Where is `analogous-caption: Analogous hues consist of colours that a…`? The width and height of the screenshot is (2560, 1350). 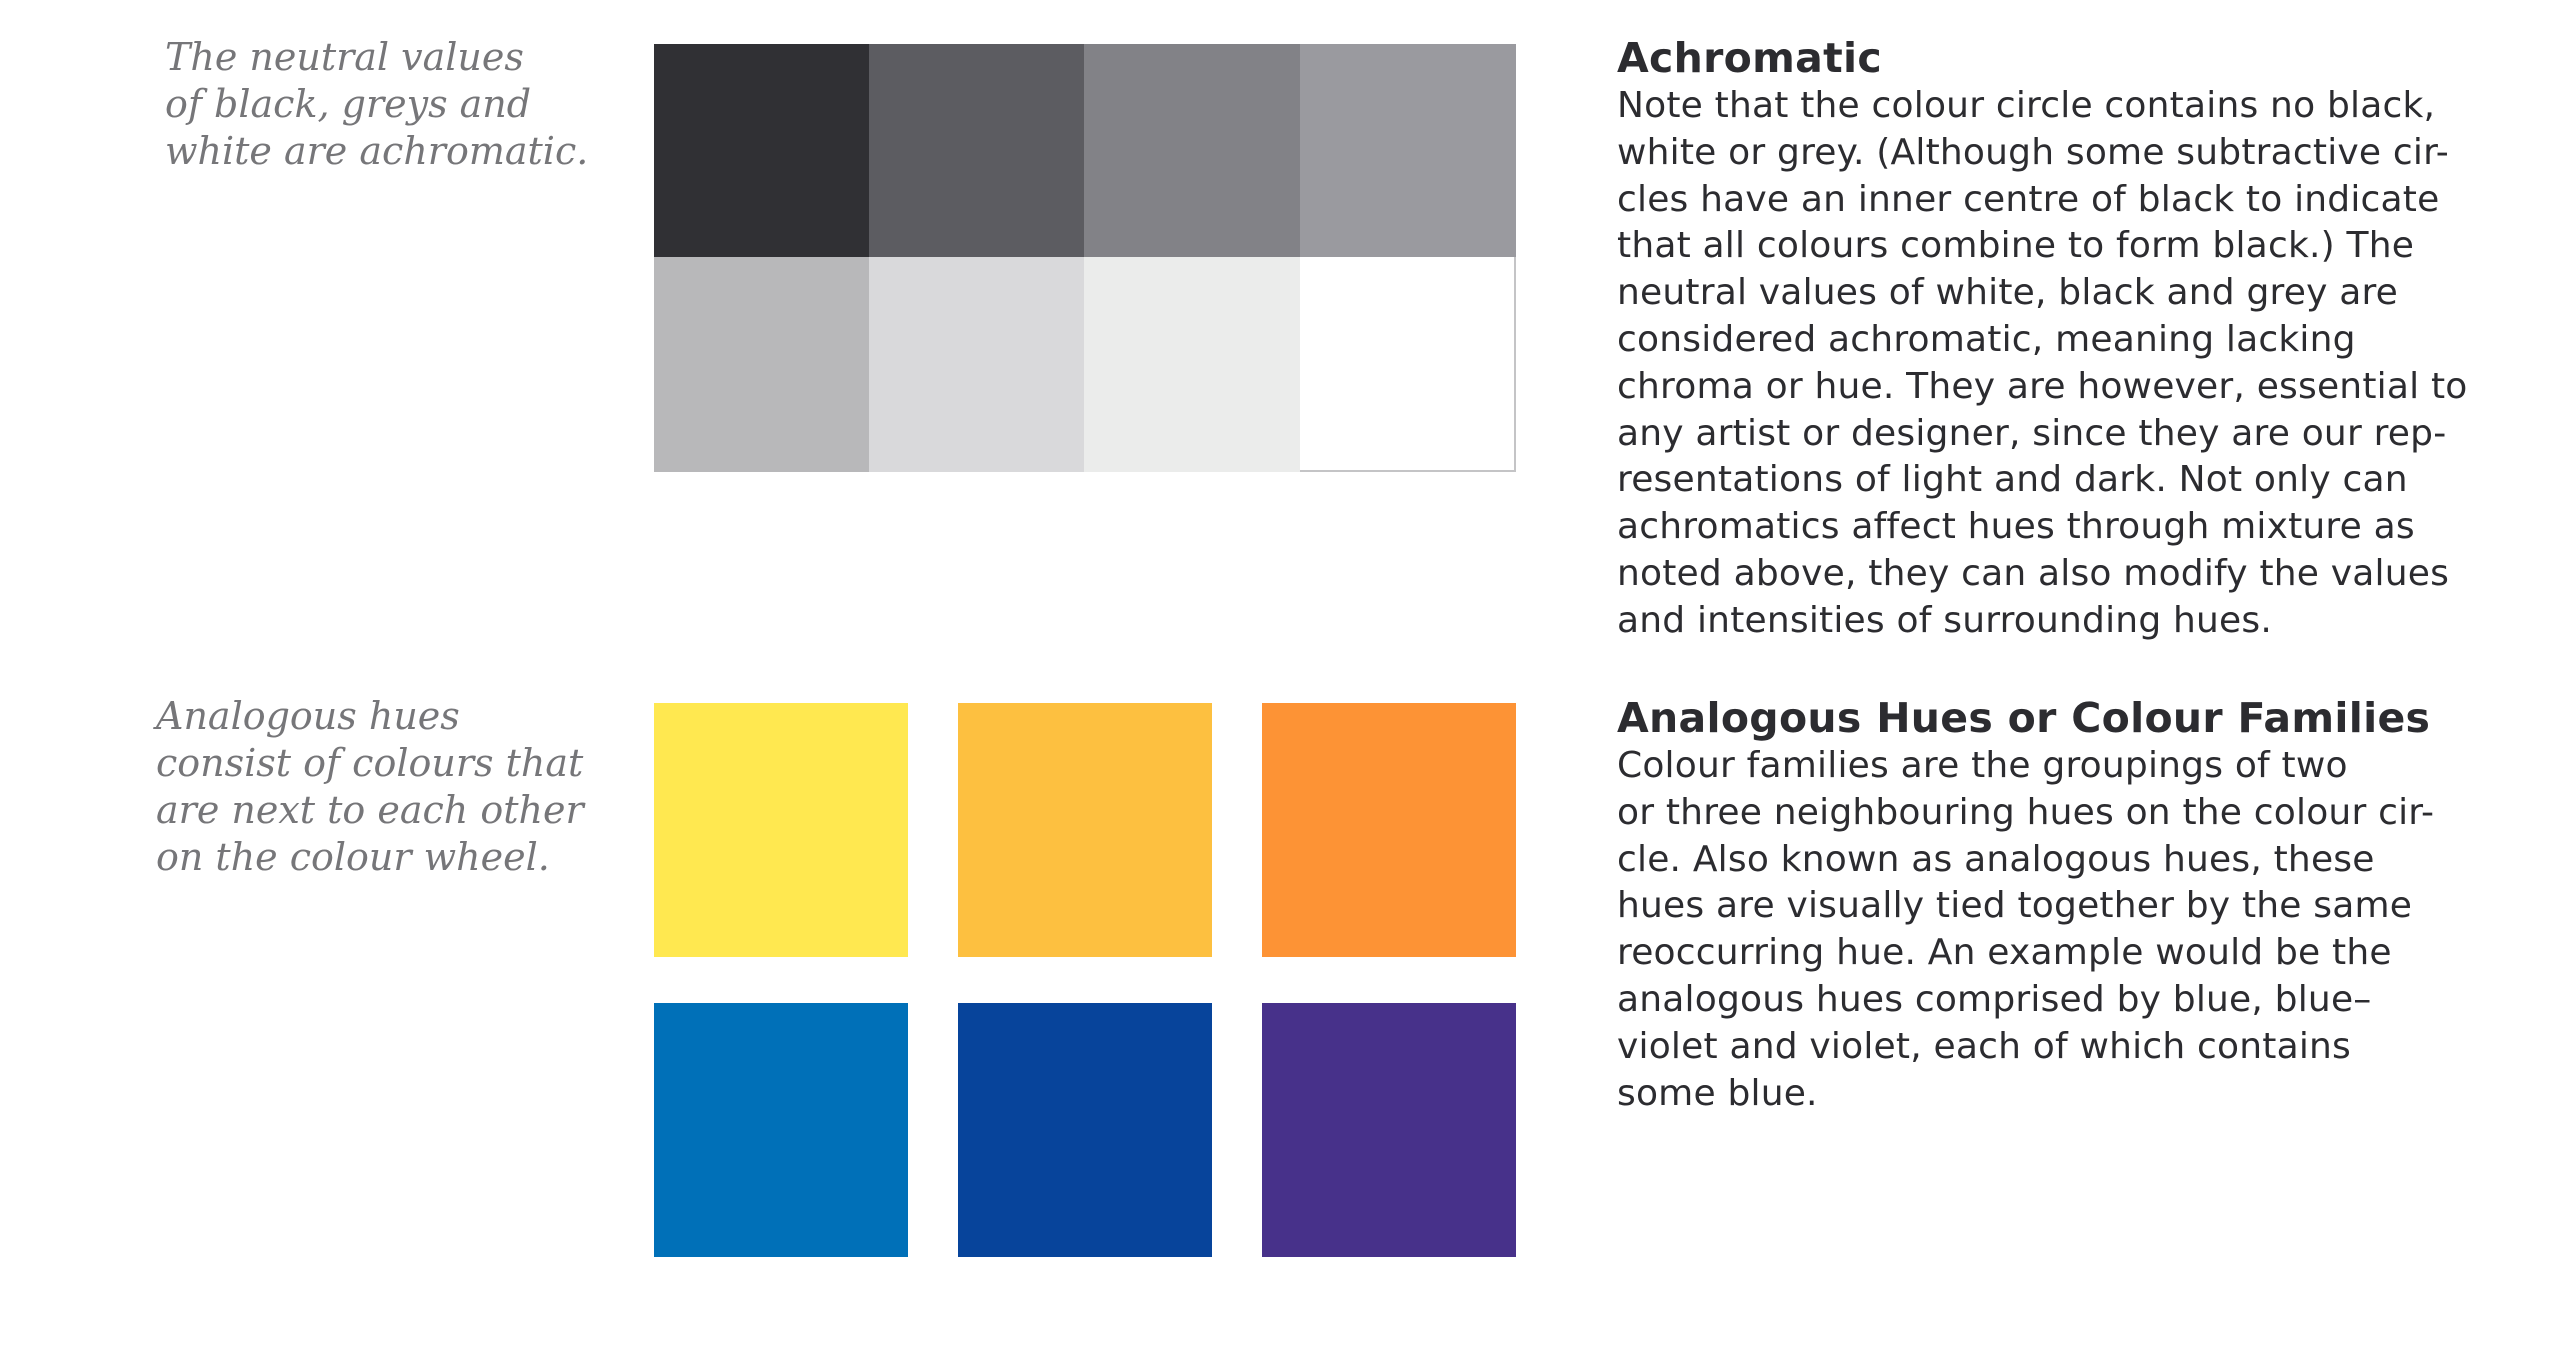
analogous-caption: Analogous hues consist of colours that a… is located at coordinates (370, 787).